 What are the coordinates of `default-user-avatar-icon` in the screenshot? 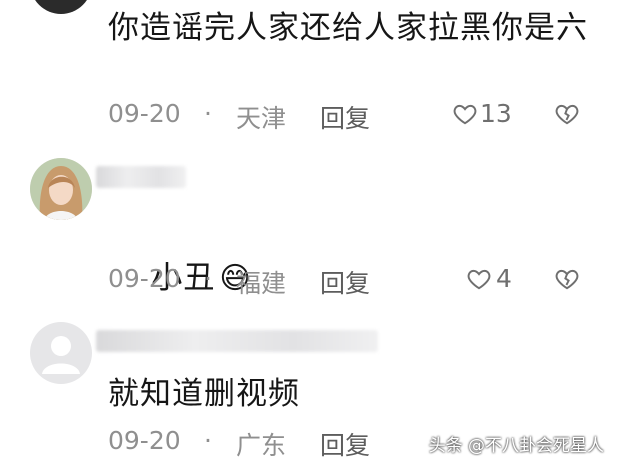 It's located at (61, 355).